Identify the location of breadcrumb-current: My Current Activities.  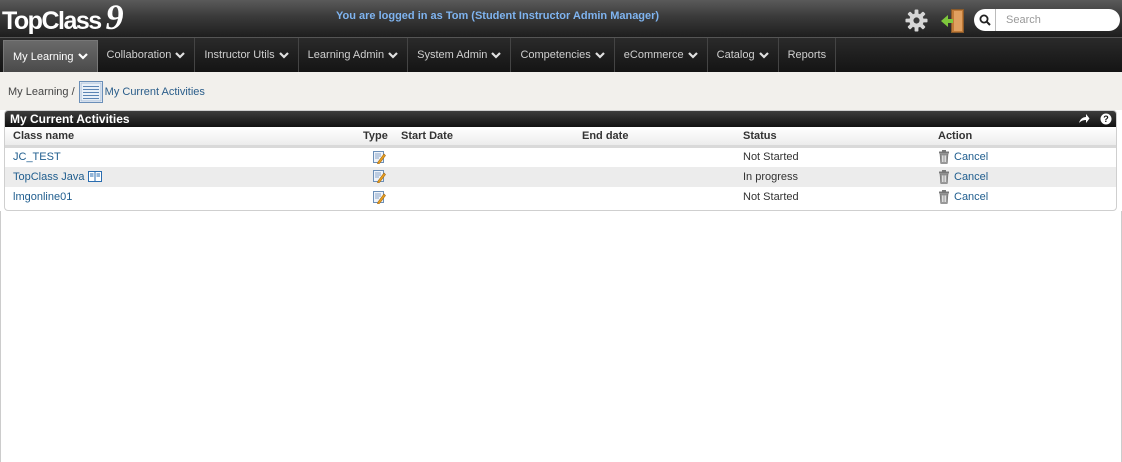
(155, 92).